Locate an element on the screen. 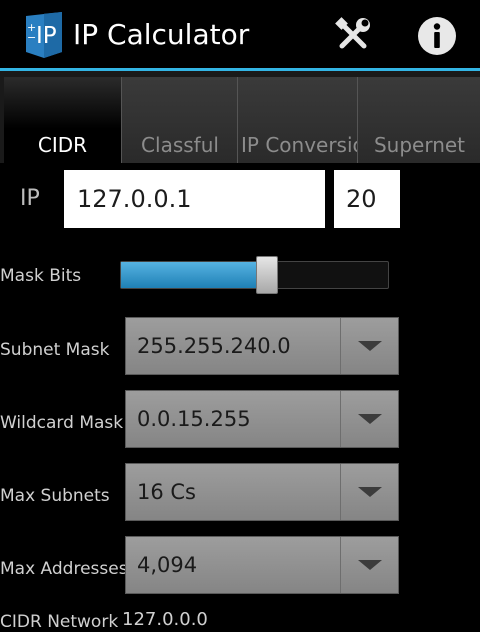  tab-classful: Classful is located at coordinates (179, 120).